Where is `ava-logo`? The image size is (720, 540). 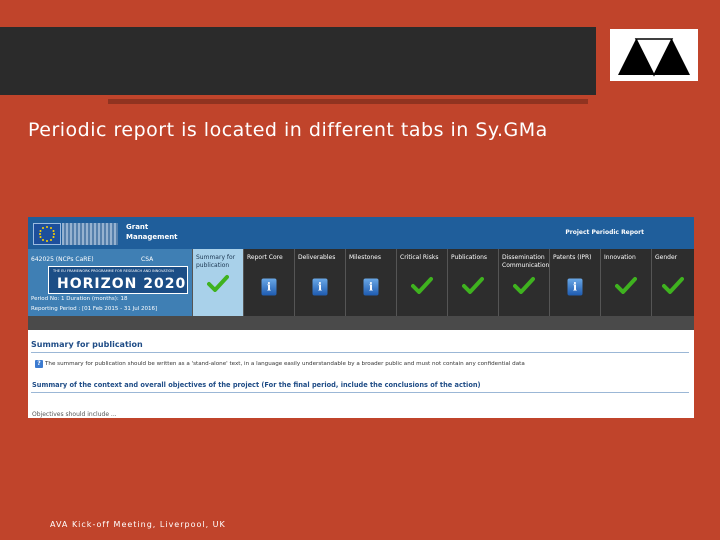 ava-logo is located at coordinates (654, 55).